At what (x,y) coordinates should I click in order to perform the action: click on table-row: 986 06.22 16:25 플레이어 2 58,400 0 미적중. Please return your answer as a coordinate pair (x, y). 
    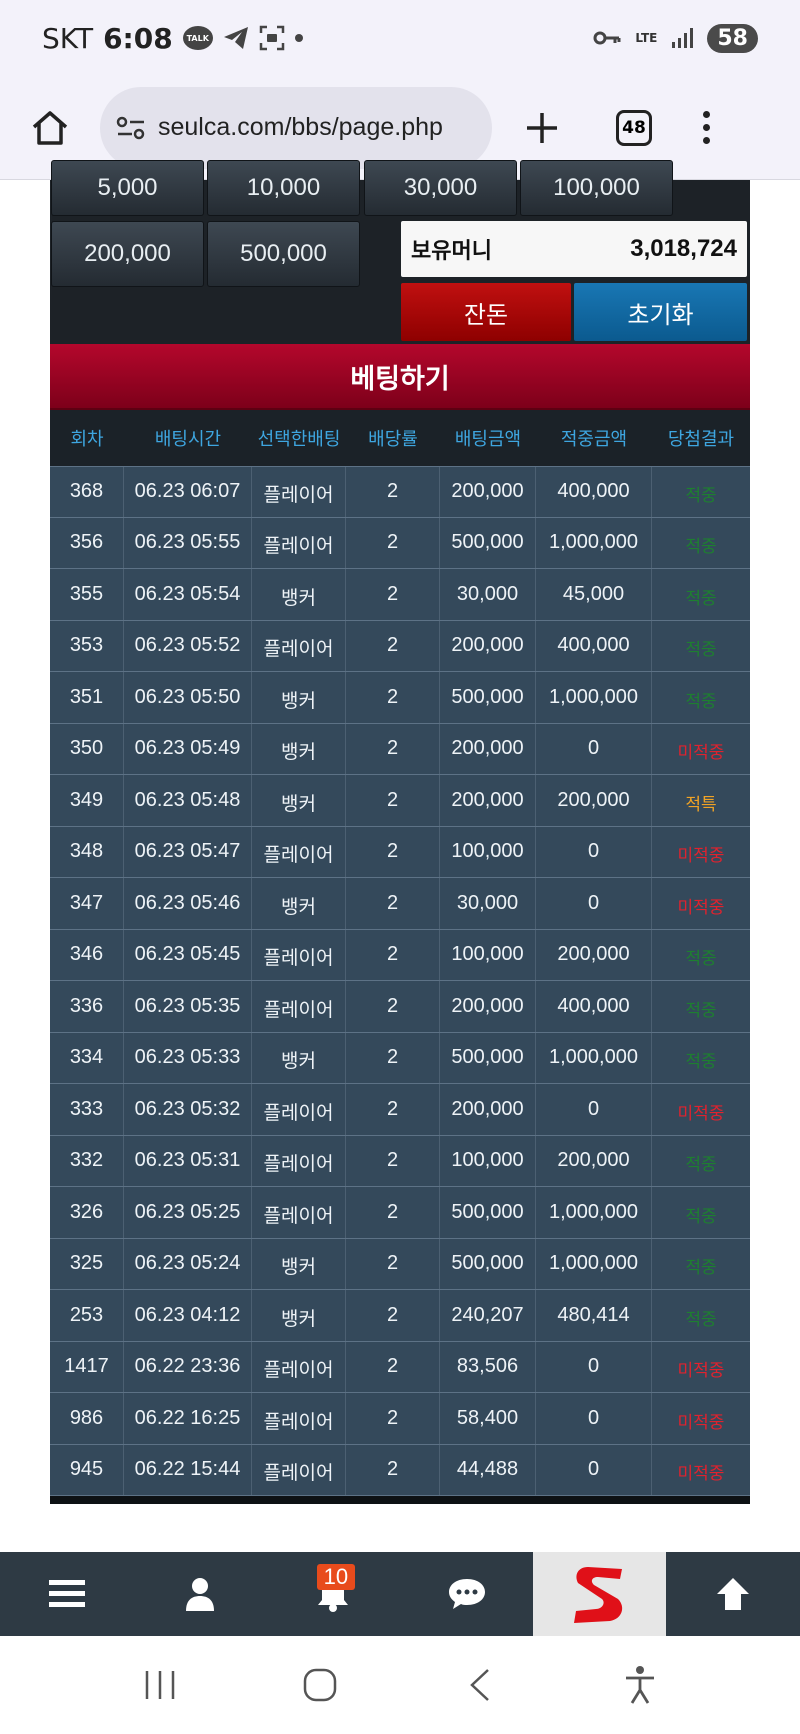
    Looking at the image, I should click on (400, 1419).